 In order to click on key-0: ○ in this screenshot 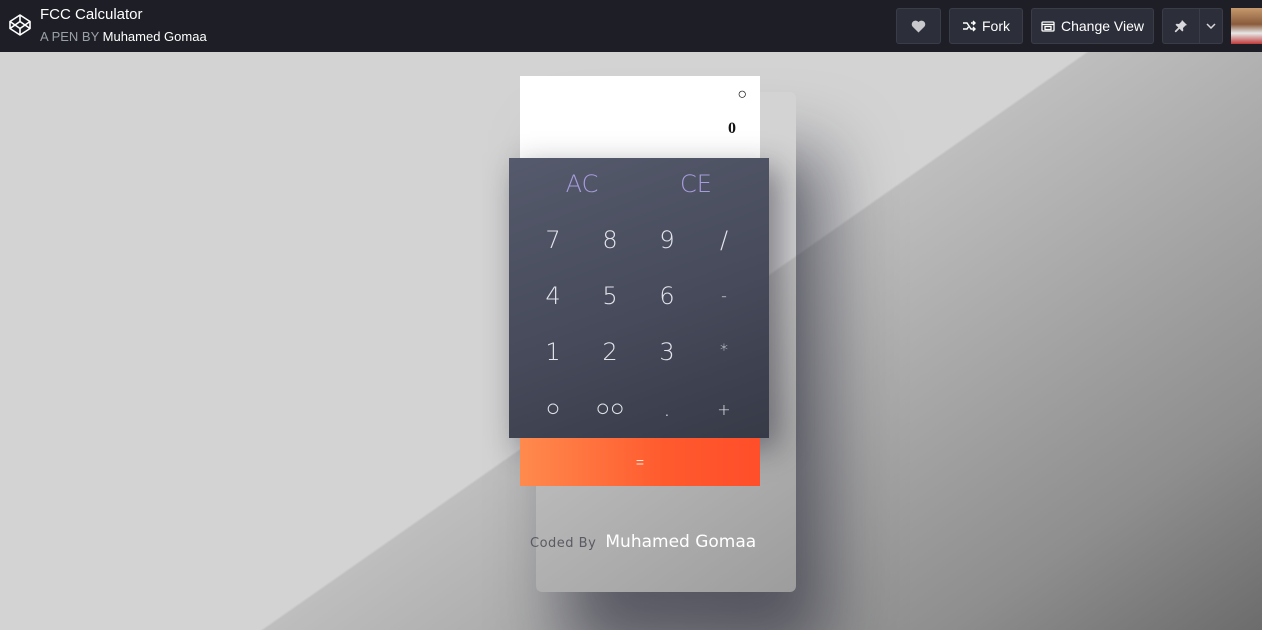, I will do `click(553, 408)`.